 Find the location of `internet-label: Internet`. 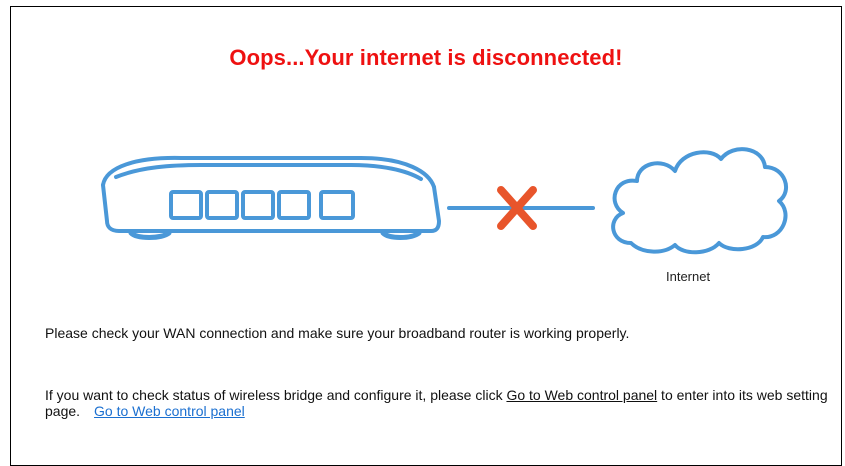

internet-label: Internet is located at coordinates (688, 276).